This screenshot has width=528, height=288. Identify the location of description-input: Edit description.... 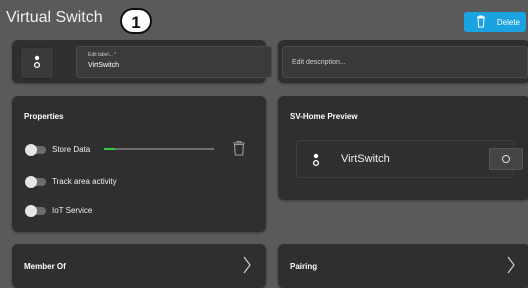
(405, 62).